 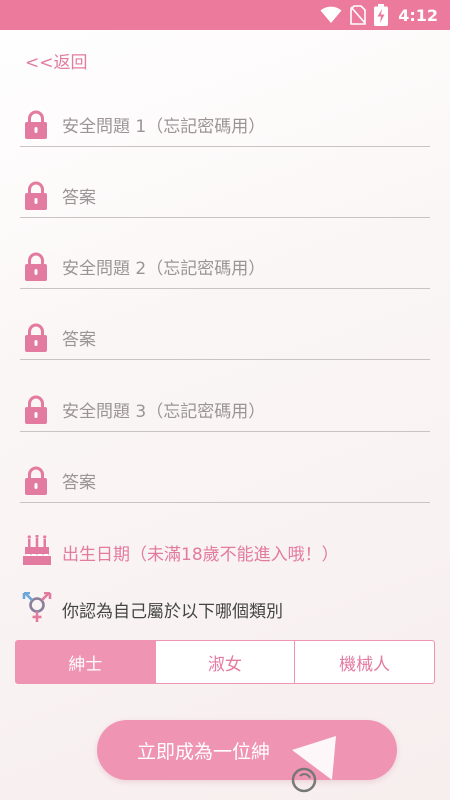 What do you see at coordinates (37, 550) in the screenshot?
I see `birthday-cake-icon` at bounding box center [37, 550].